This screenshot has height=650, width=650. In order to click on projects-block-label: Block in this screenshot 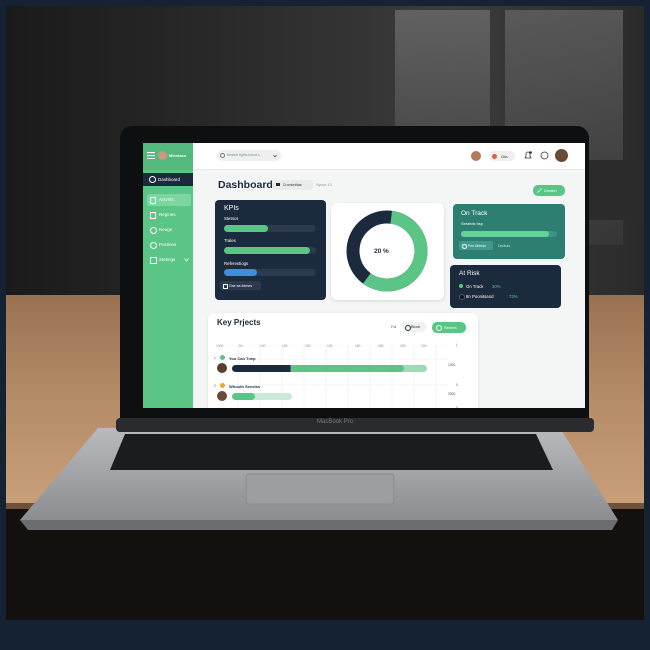, I will do `click(416, 327)`.